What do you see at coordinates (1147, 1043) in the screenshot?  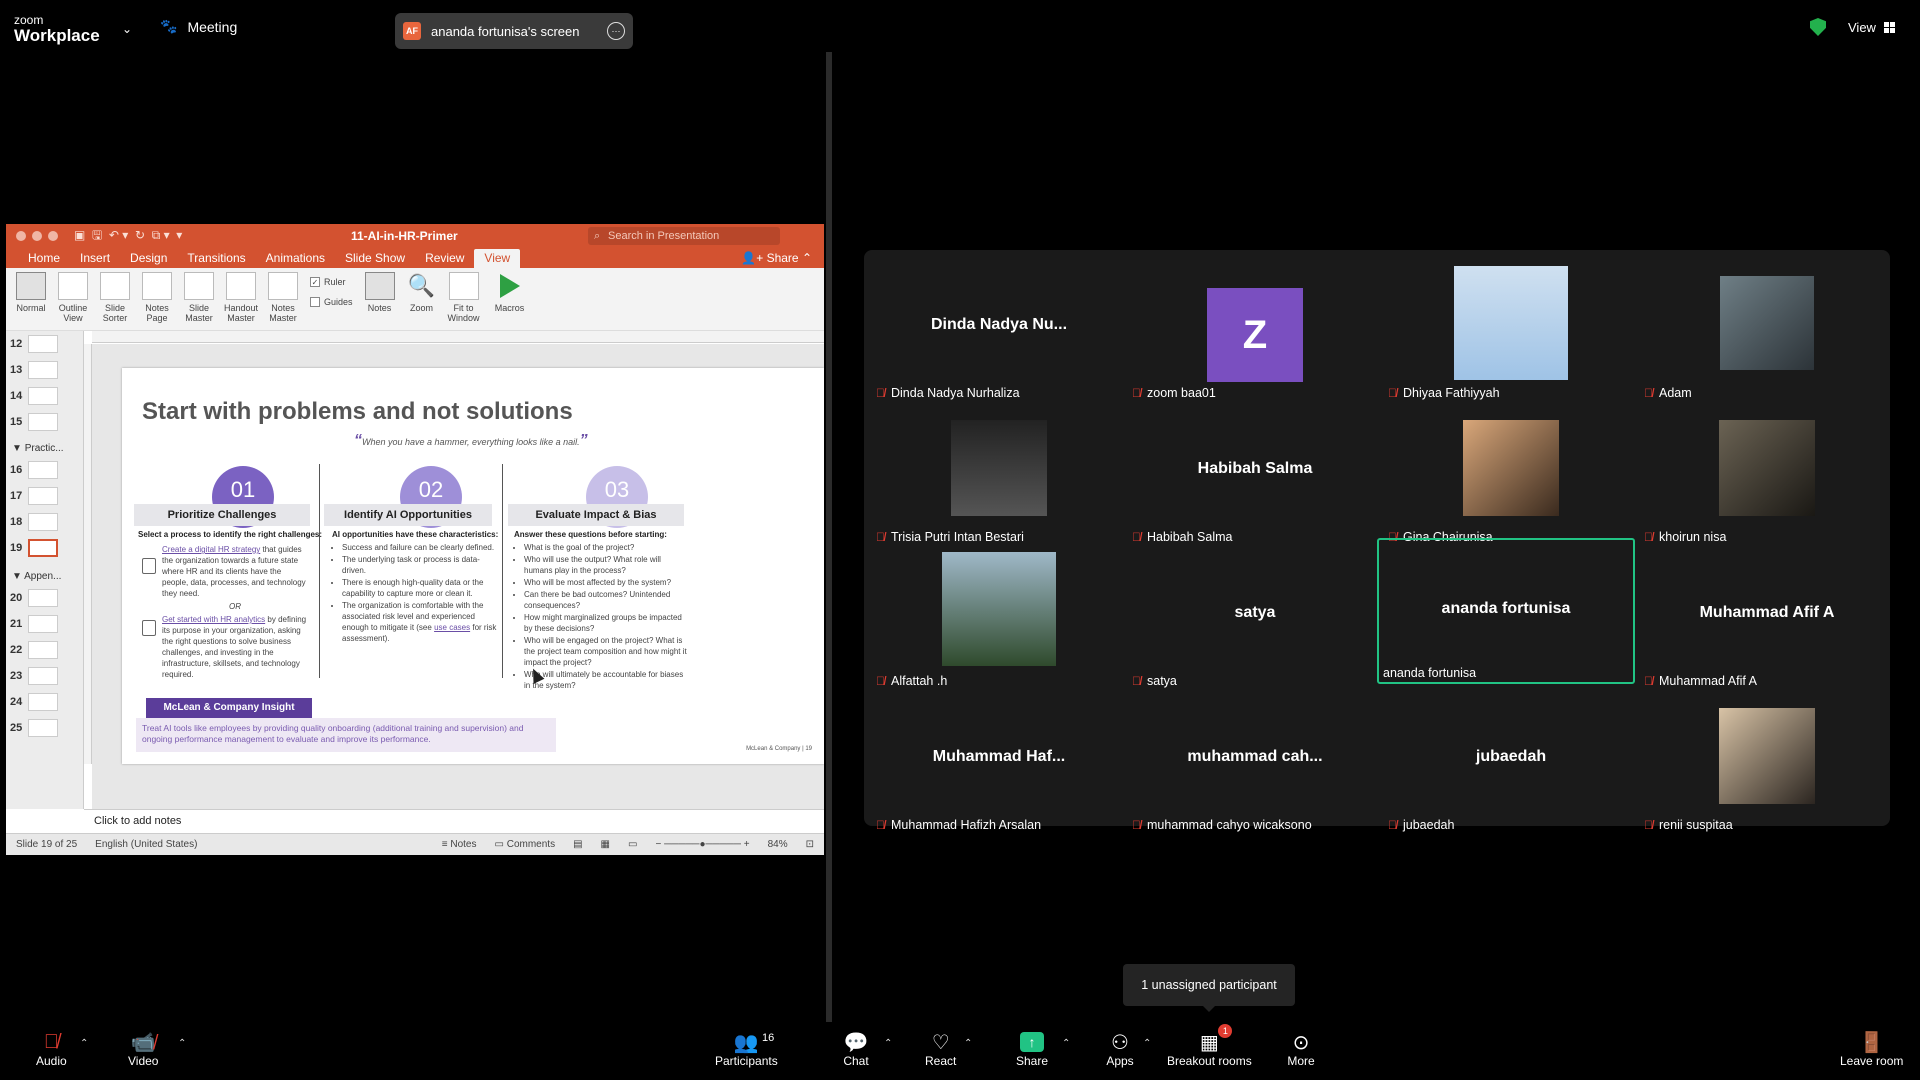 I see `apps-caret-icon: ⌃` at bounding box center [1147, 1043].